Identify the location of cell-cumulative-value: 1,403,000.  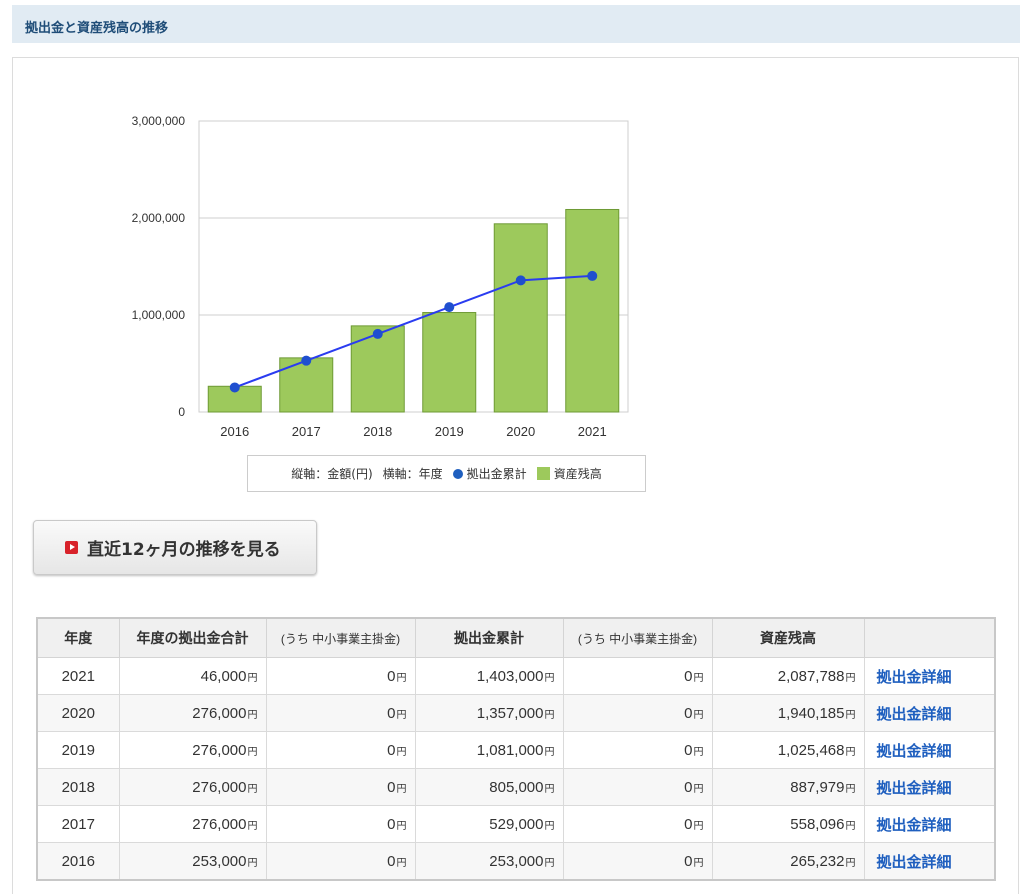
(510, 676).